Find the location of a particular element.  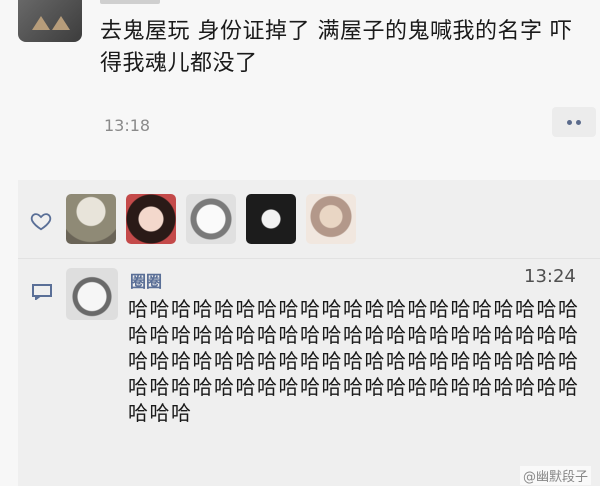

post-time: 13:18 is located at coordinates (127, 125).